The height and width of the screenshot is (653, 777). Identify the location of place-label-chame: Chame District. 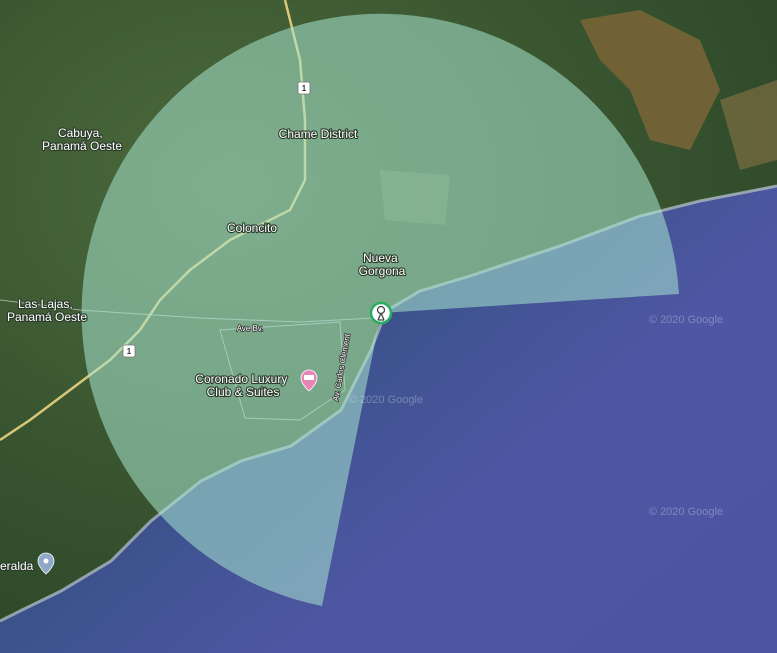
(318, 134).